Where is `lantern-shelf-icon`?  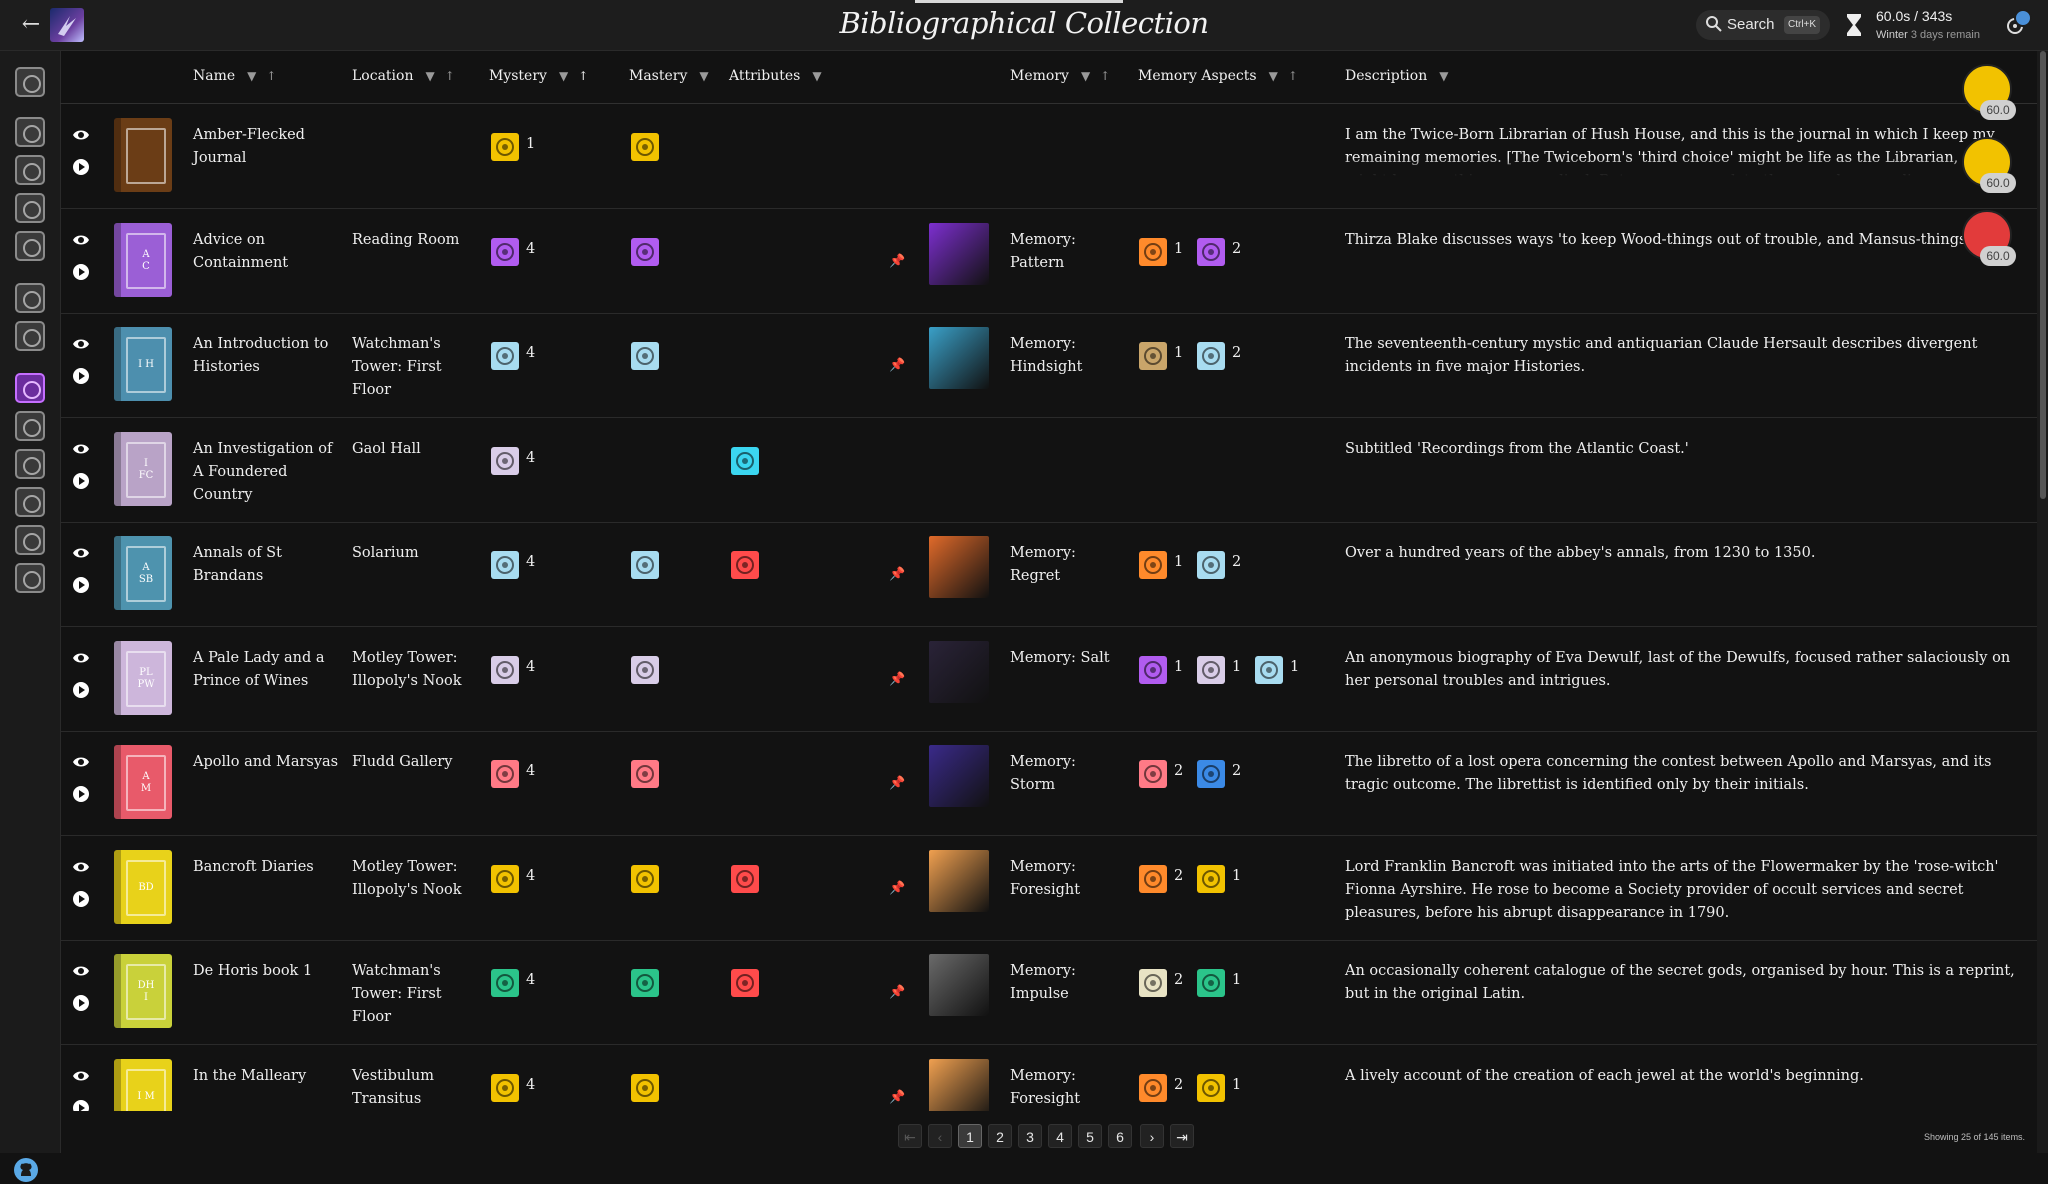
lantern-shelf-icon is located at coordinates (30, 298).